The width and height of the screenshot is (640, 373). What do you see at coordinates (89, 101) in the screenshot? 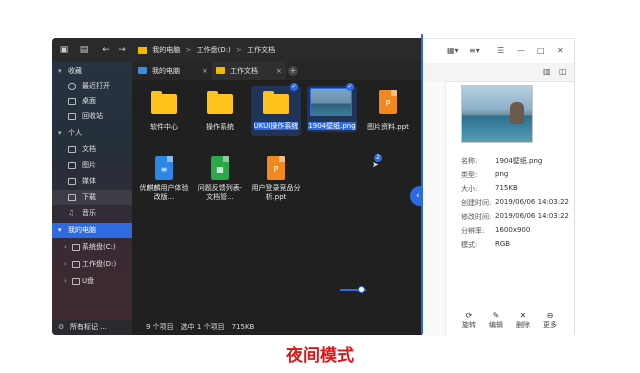
I see `sidebar-item-label: 桌面` at bounding box center [89, 101].